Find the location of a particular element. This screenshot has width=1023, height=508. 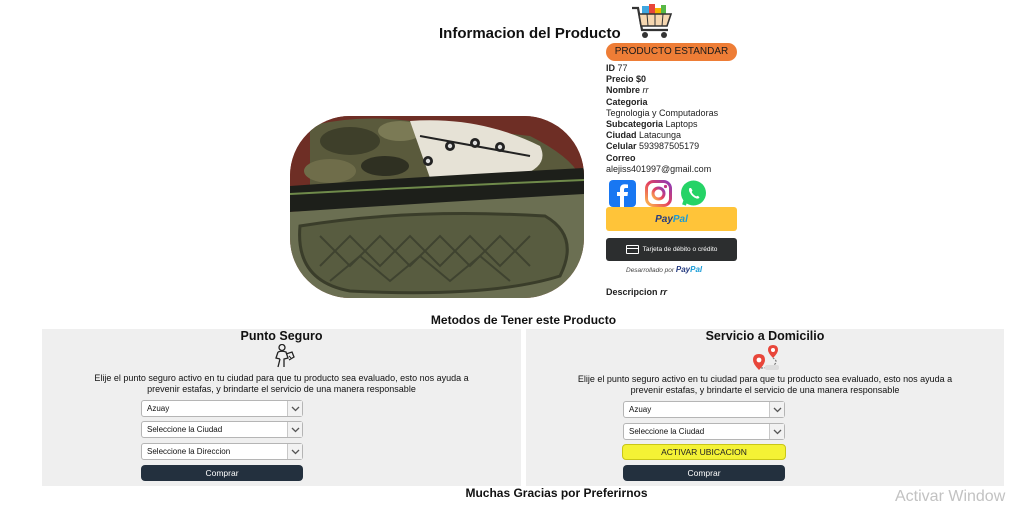

product-category-label: Categoria is located at coordinates (627, 101).